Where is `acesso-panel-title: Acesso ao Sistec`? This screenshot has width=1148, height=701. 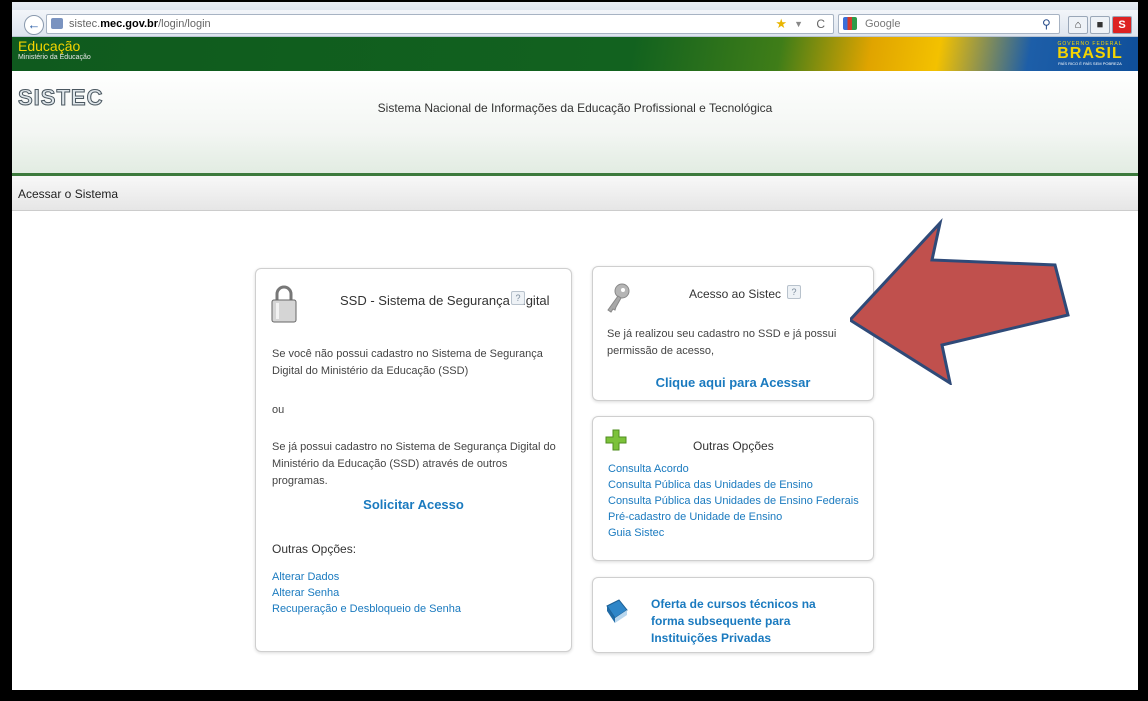
acesso-panel-title: Acesso ao Sistec is located at coordinates (735, 294).